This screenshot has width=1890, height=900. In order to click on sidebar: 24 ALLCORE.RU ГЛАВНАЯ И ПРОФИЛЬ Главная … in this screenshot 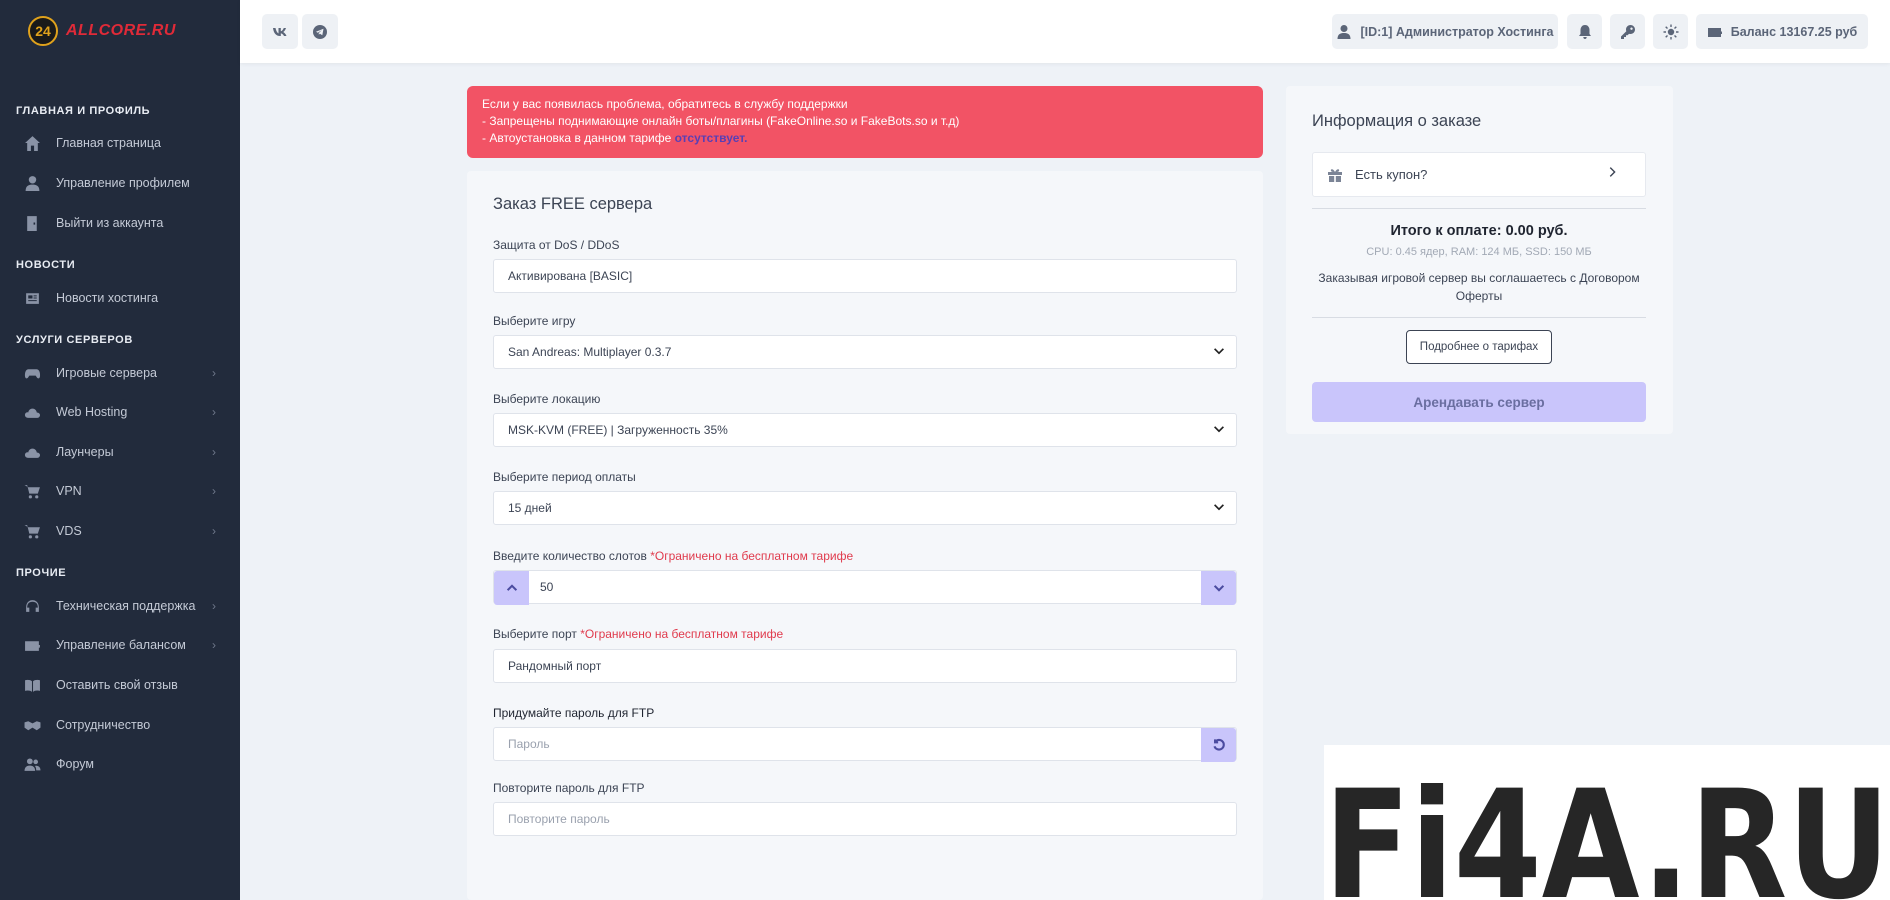, I will do `click(120, 450)`.